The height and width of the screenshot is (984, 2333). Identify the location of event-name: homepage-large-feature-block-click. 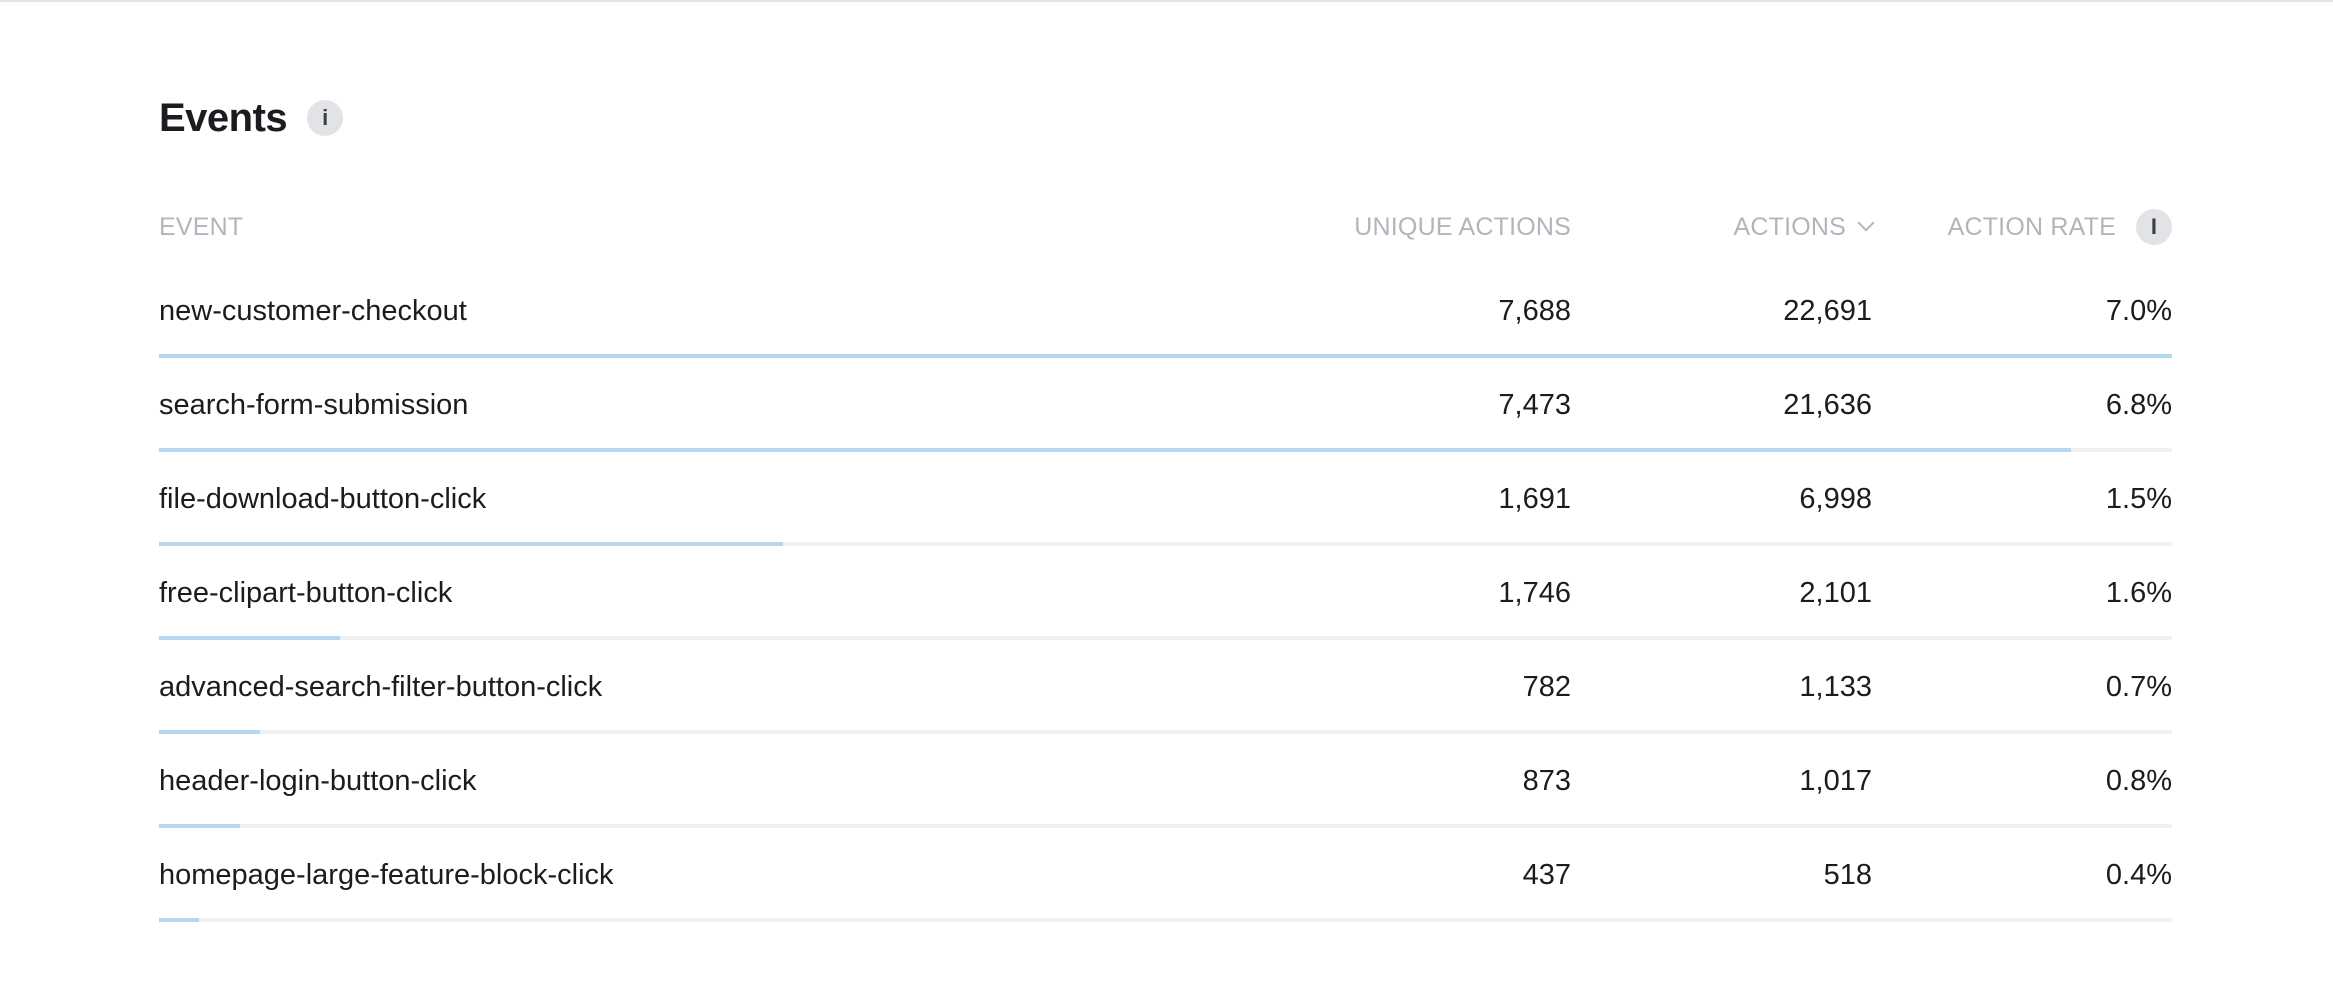
(386, 874).